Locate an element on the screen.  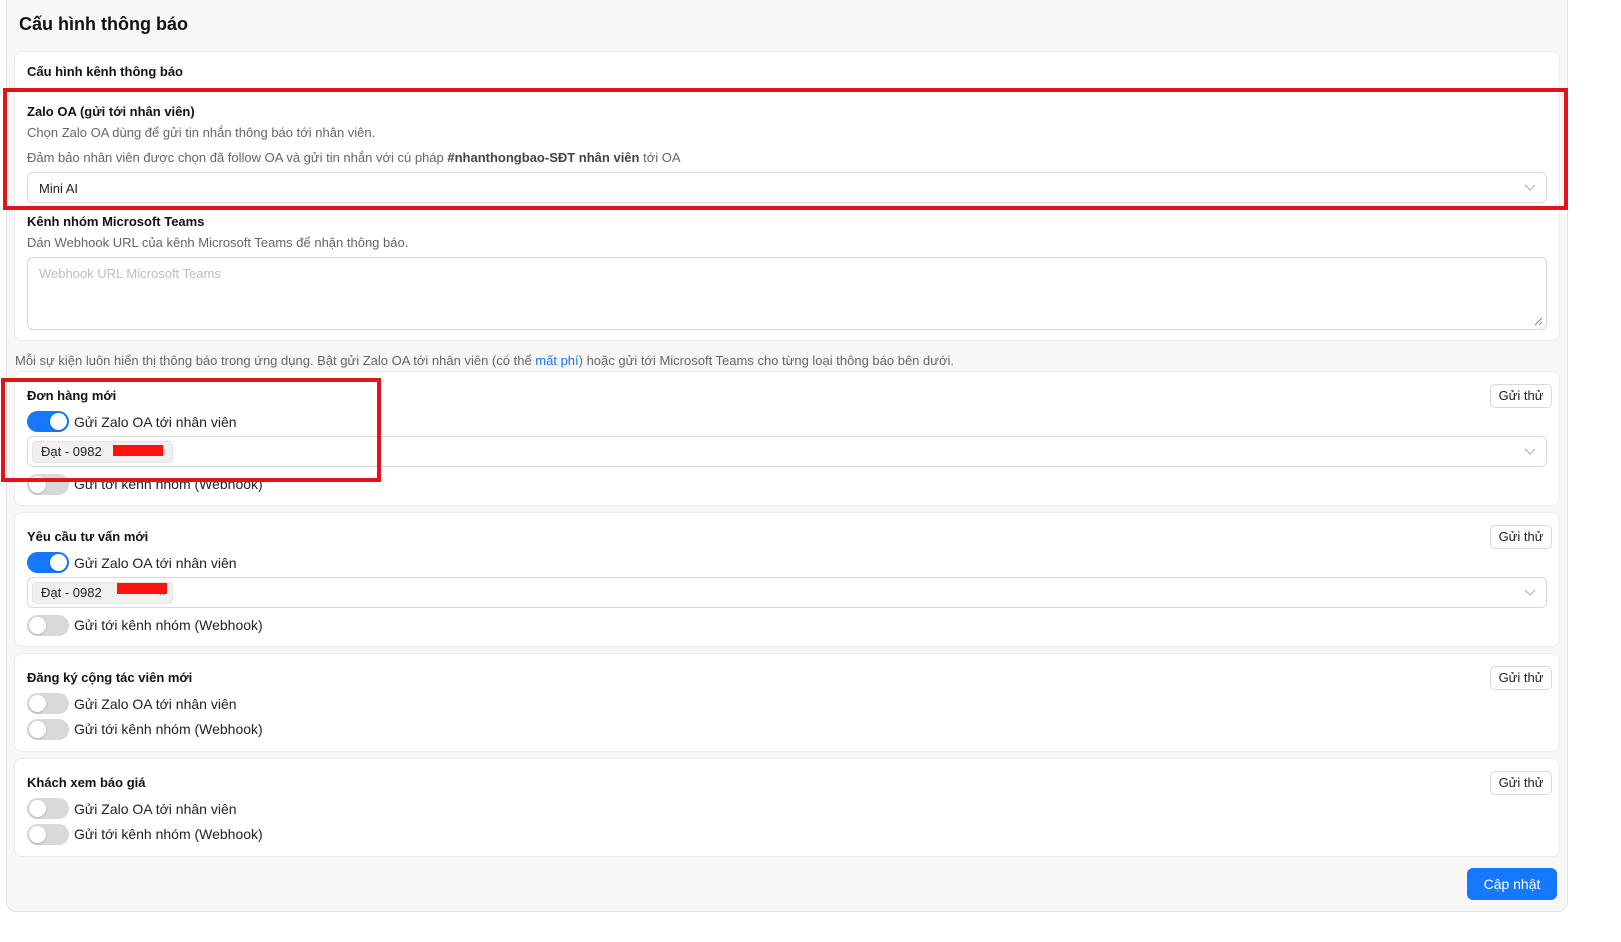
event-title: Đăng ký cộng tác viên mới is located at coordinates (110, 677).